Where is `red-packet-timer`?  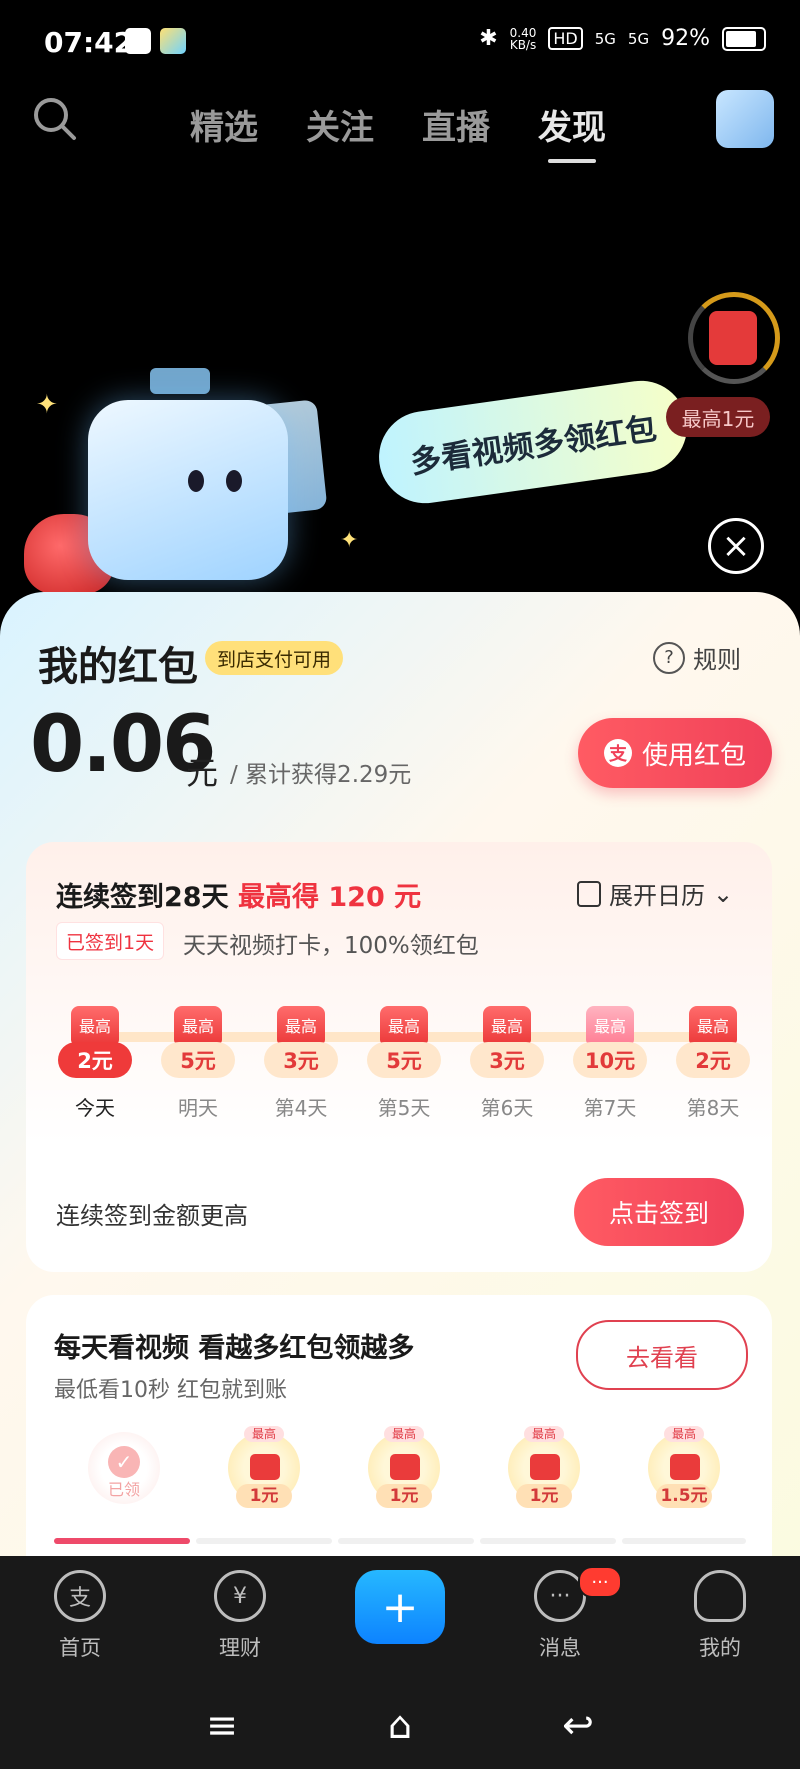
red-packet-timer is located at coordinates (734, 338).